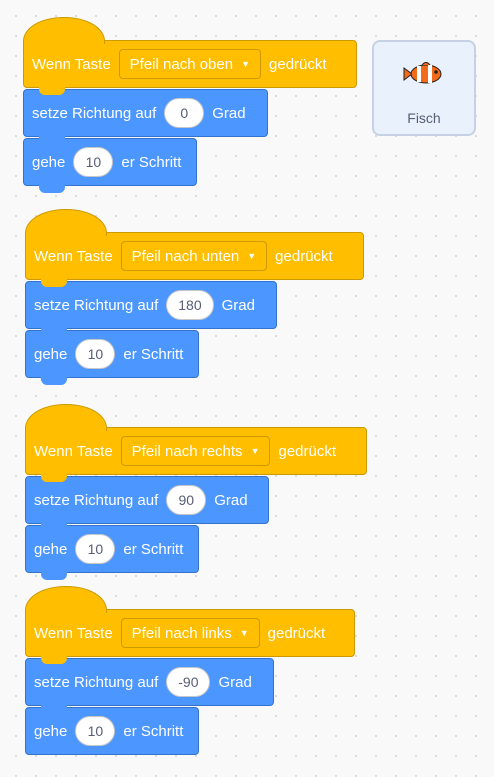 The width and height of the screenshot is (494, 777). I want to click on key-dropdown: Pfeil nach unten ▼, so click(194, 256).